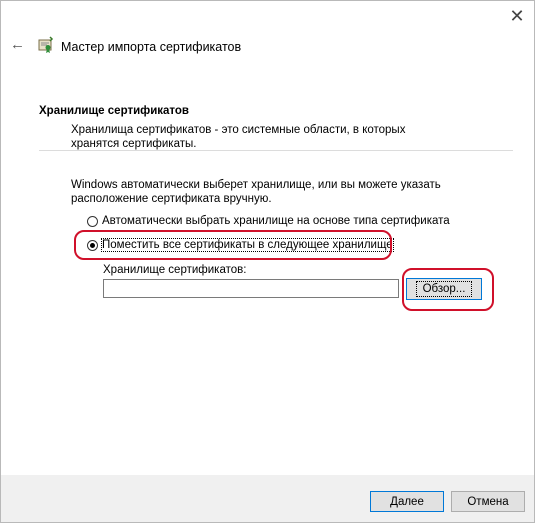 The image size is (535, 523). Describe the element at coordinates (276, 150) in the screenshot. I see `header-divider` at that location.